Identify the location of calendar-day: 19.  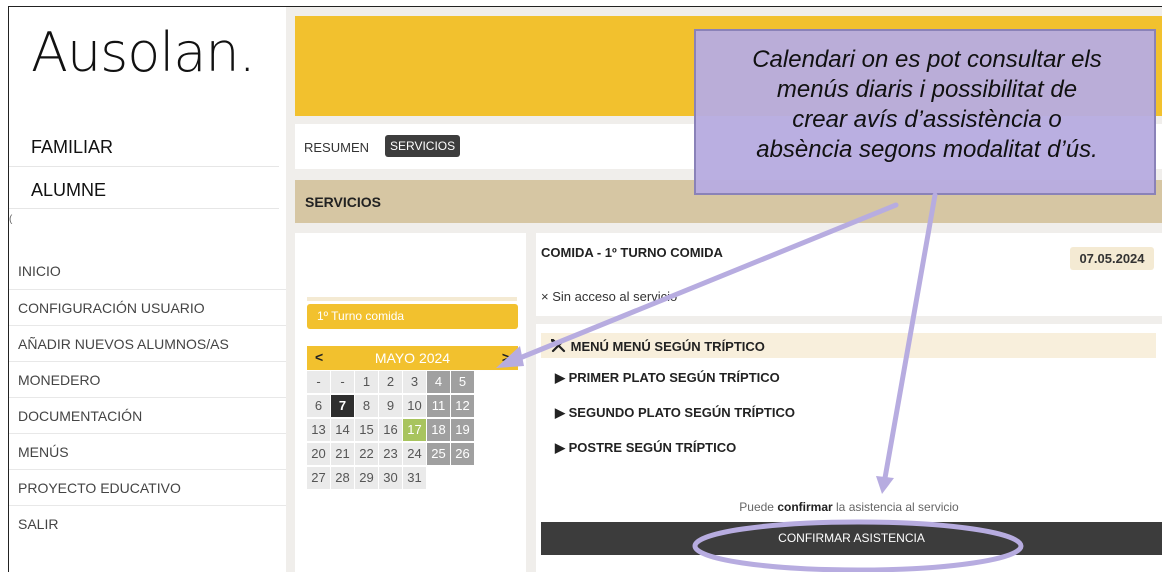
(462, 430).